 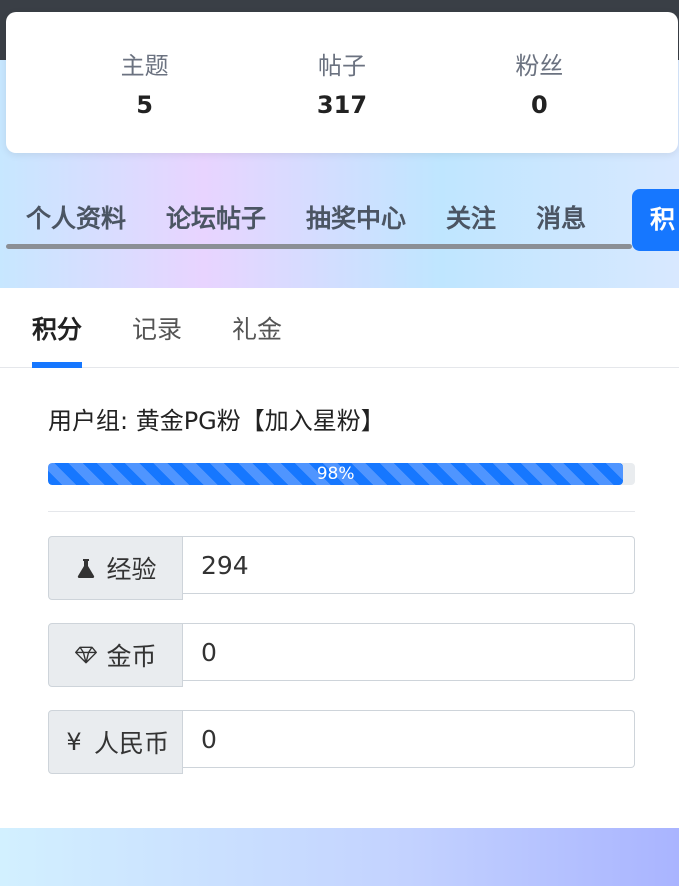 What do you see at coordinates (257, 328) in the screenshot?
I see `tab-gift-money: 礼金` at bounding box center [257, 328].